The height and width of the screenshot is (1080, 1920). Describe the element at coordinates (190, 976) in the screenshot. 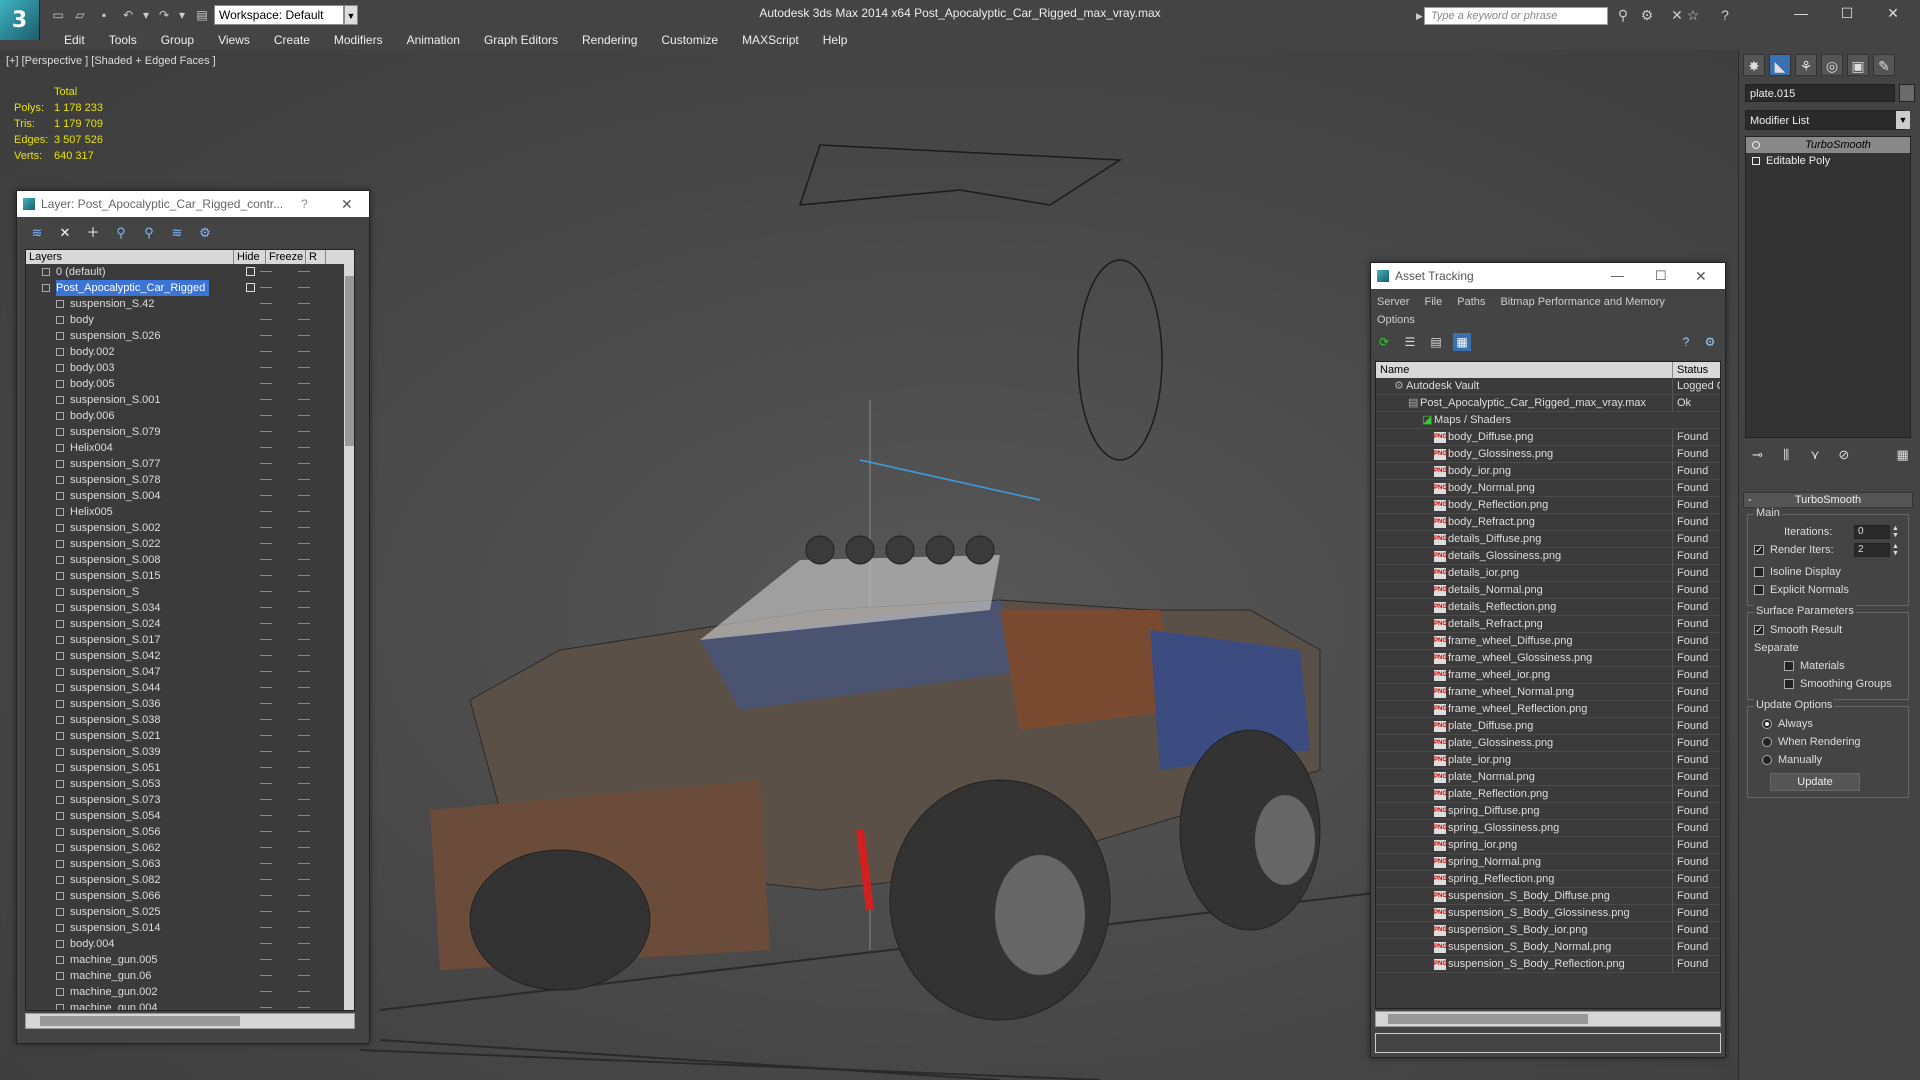

I see `layer-object-row: machine_gun.06` at that location.